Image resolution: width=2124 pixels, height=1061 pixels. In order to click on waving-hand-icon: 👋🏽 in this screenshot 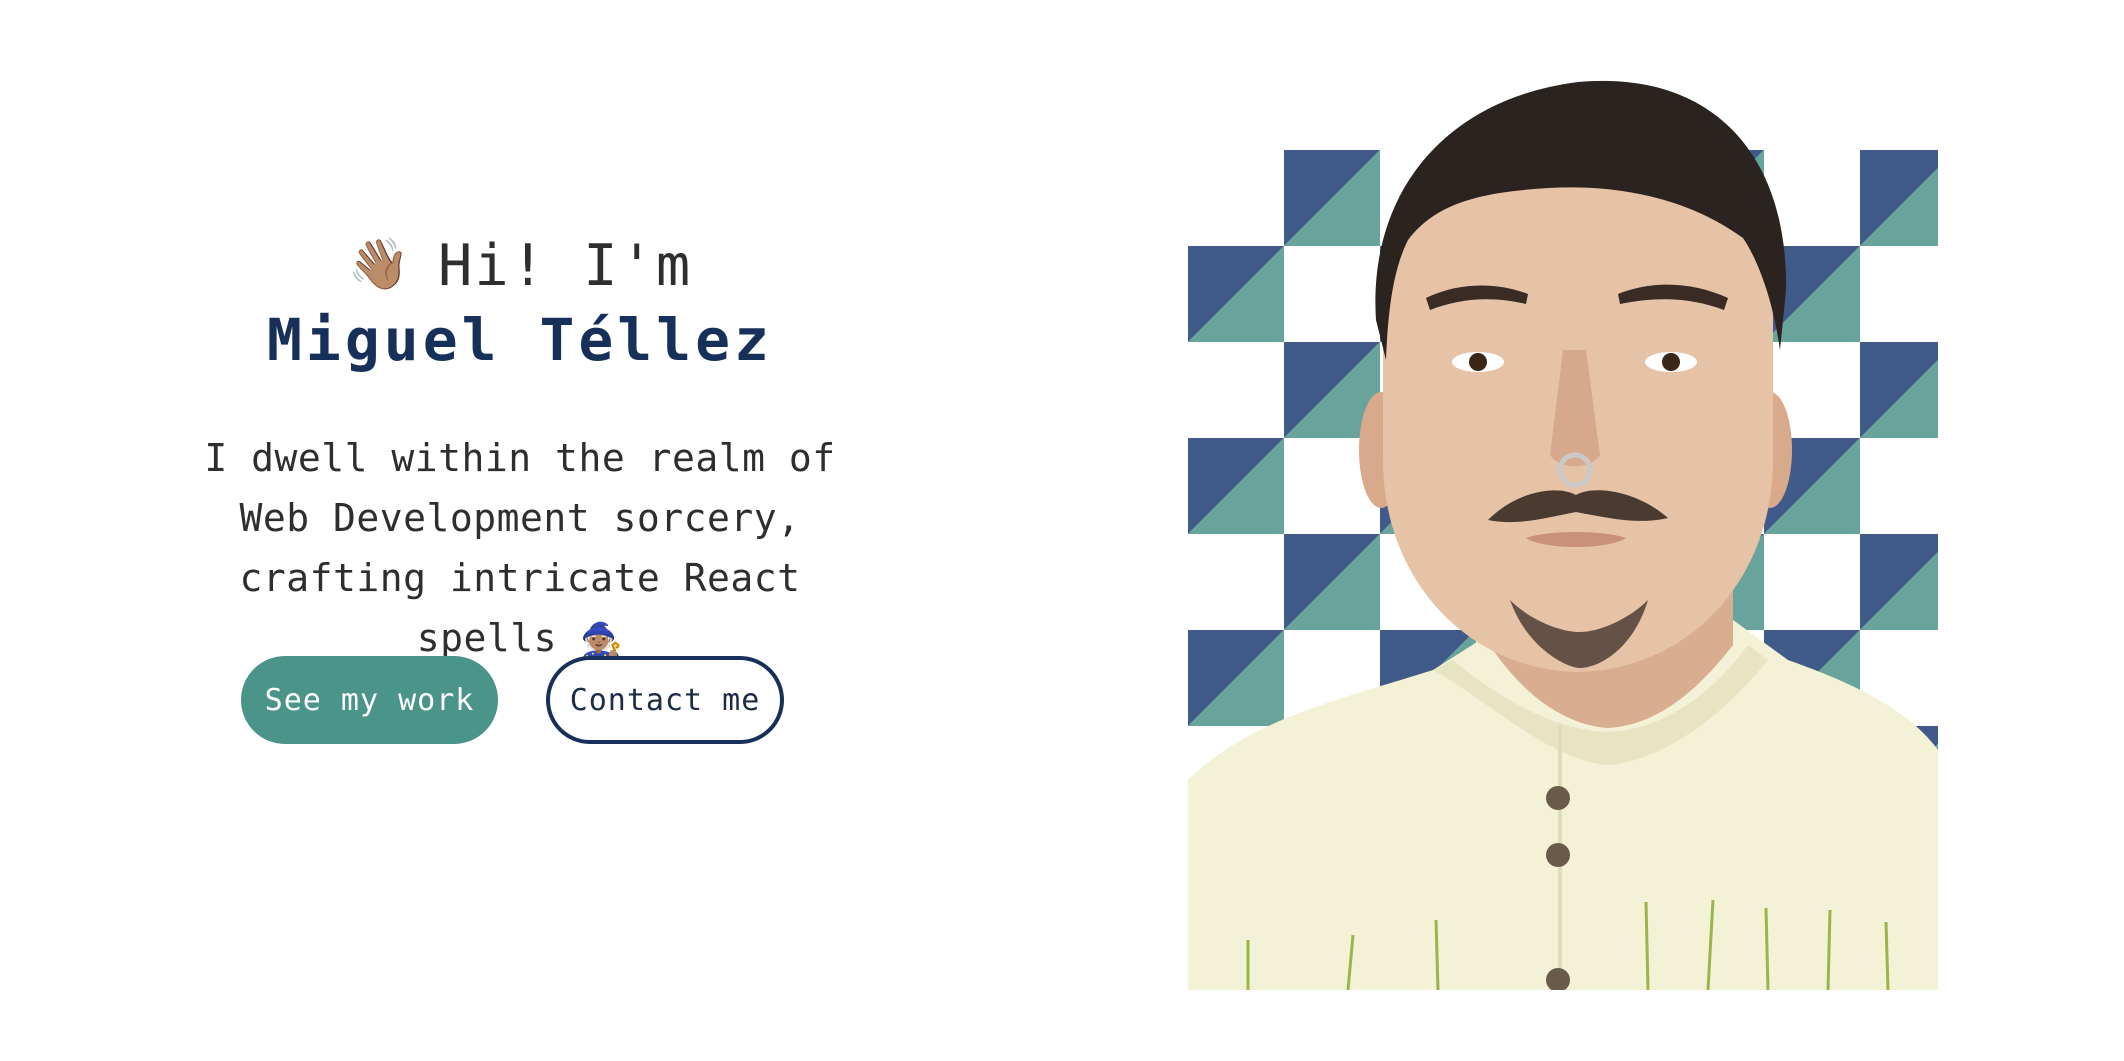, I will do `click(380, 264)`.